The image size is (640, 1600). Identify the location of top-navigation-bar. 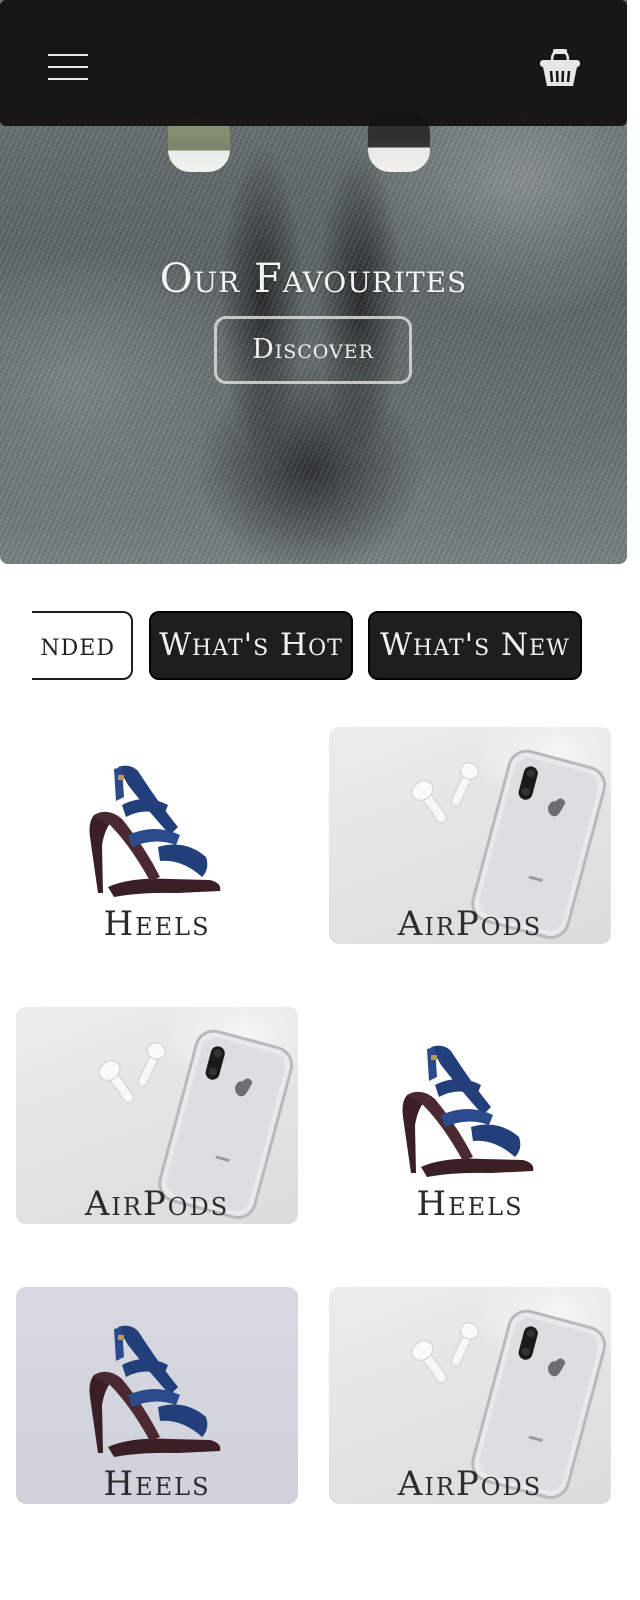
(313, 63).